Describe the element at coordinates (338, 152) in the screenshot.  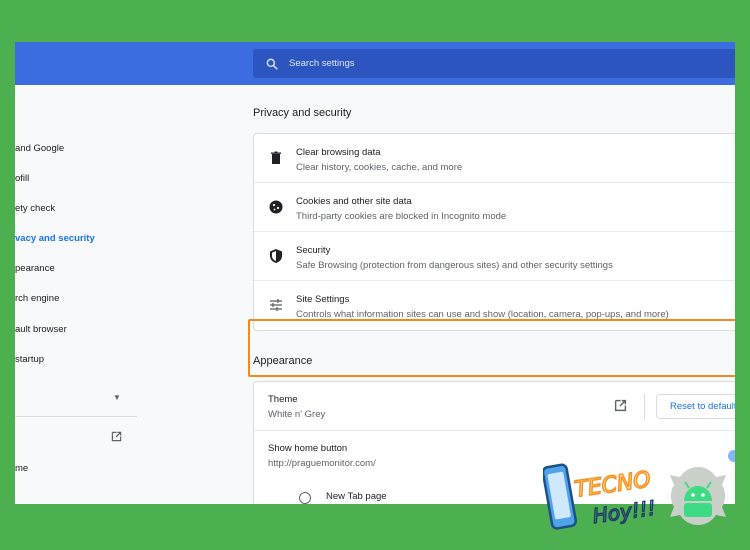
I see `row-title: Clear browsing data` at that location.